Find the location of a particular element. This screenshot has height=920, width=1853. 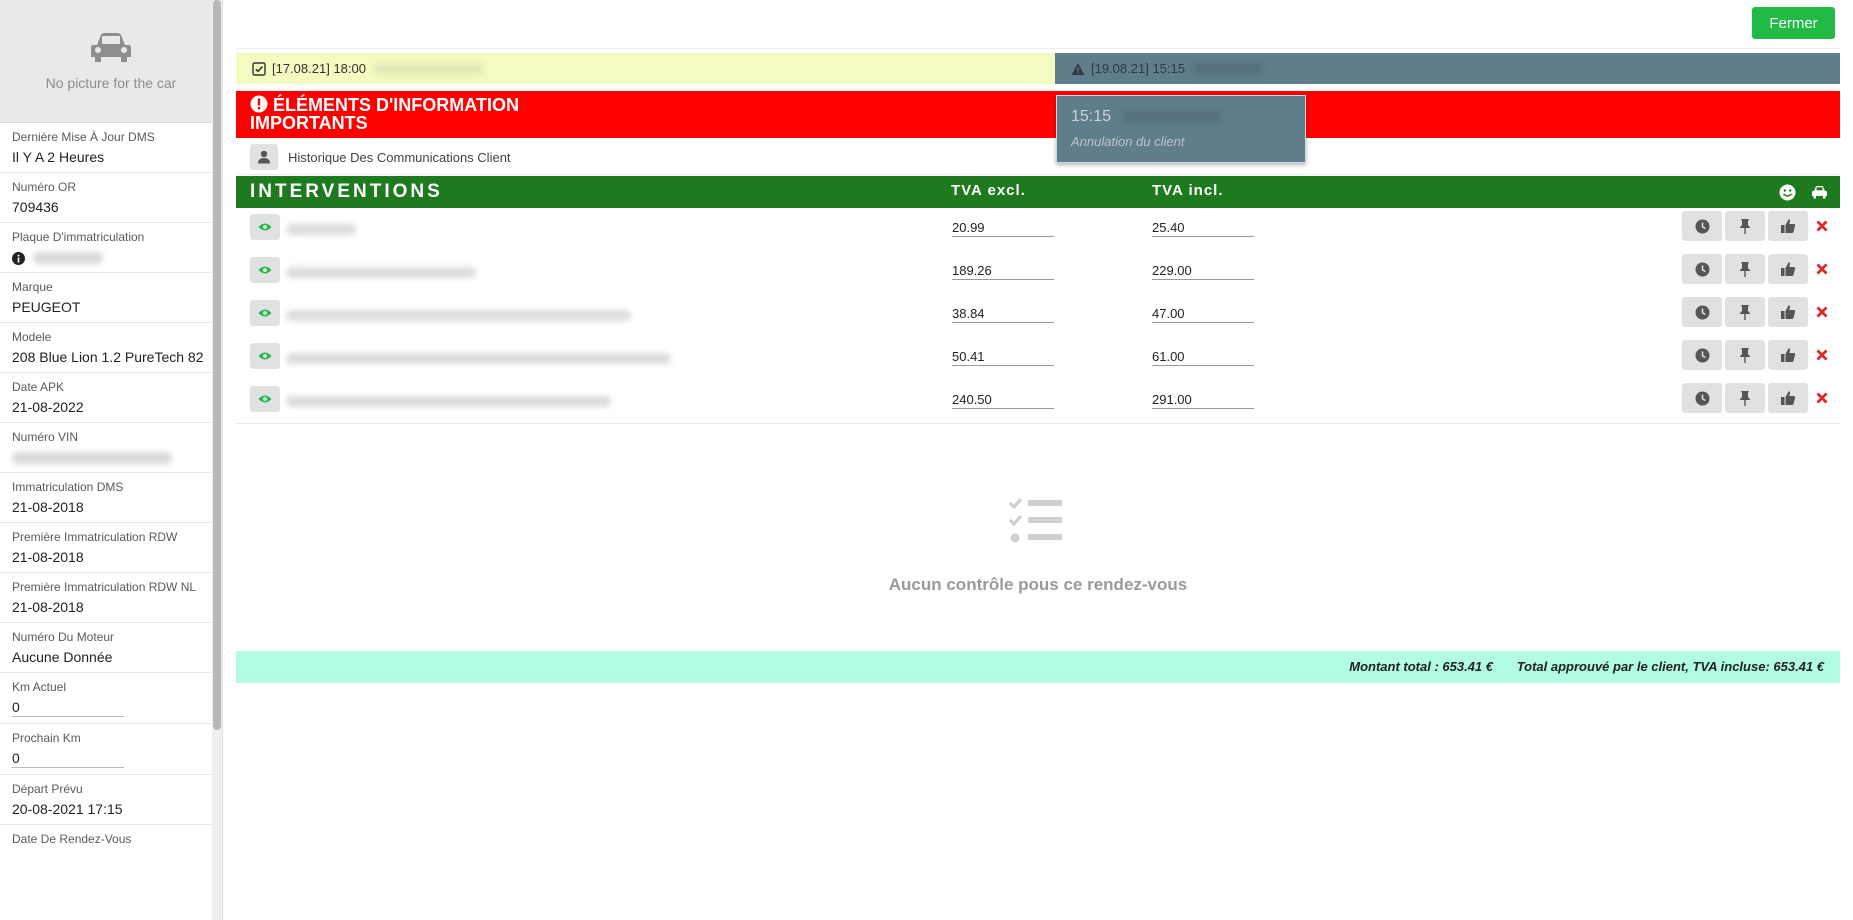

intervention-row: 50.41 61.00 is located at coordinates (1038, 359).